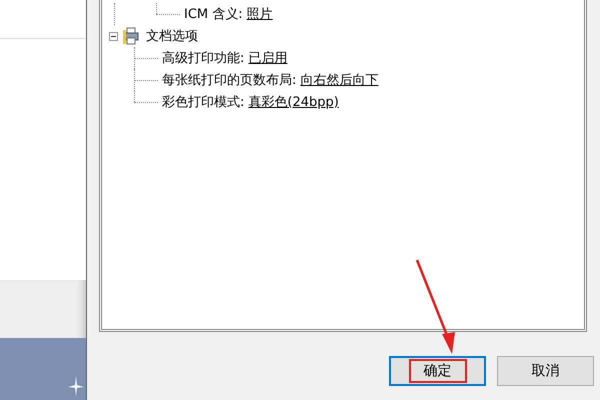  I want to click on setting-value: 真彩色(24bpp), so click(293, 102).